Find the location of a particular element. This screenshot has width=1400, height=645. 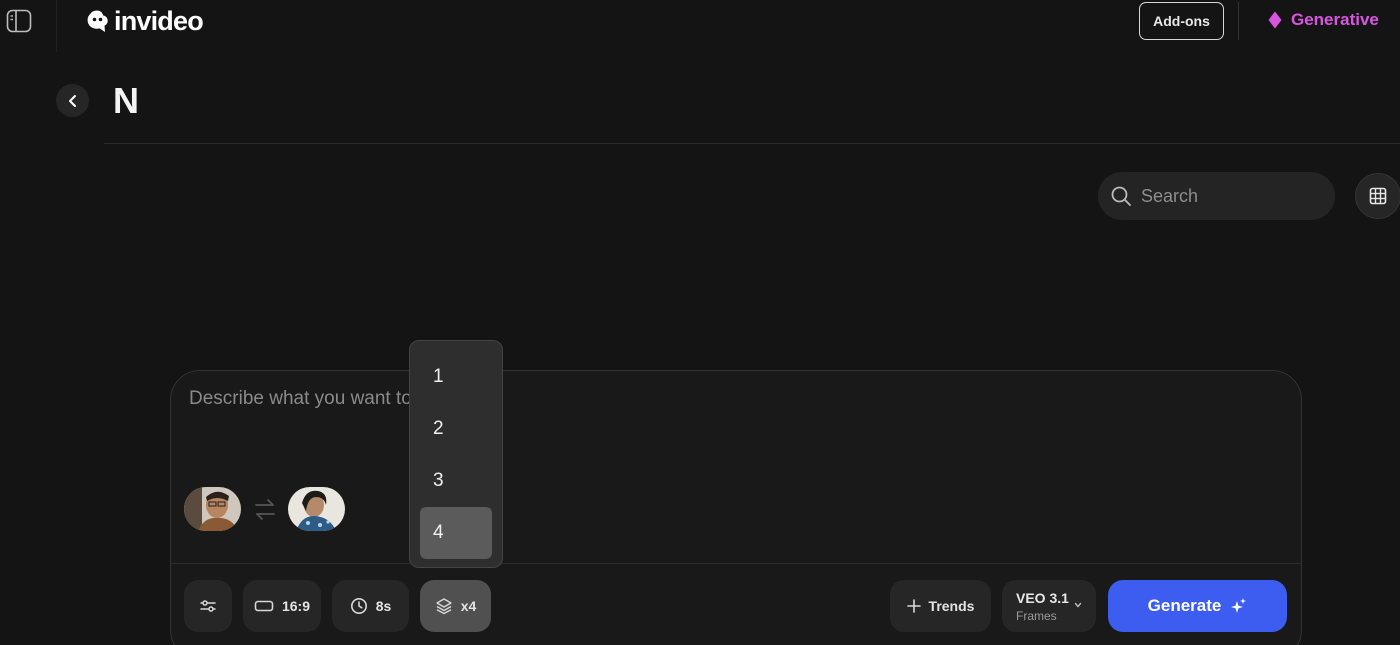

output-count-label: x4 is located at coordinates (468, 606).